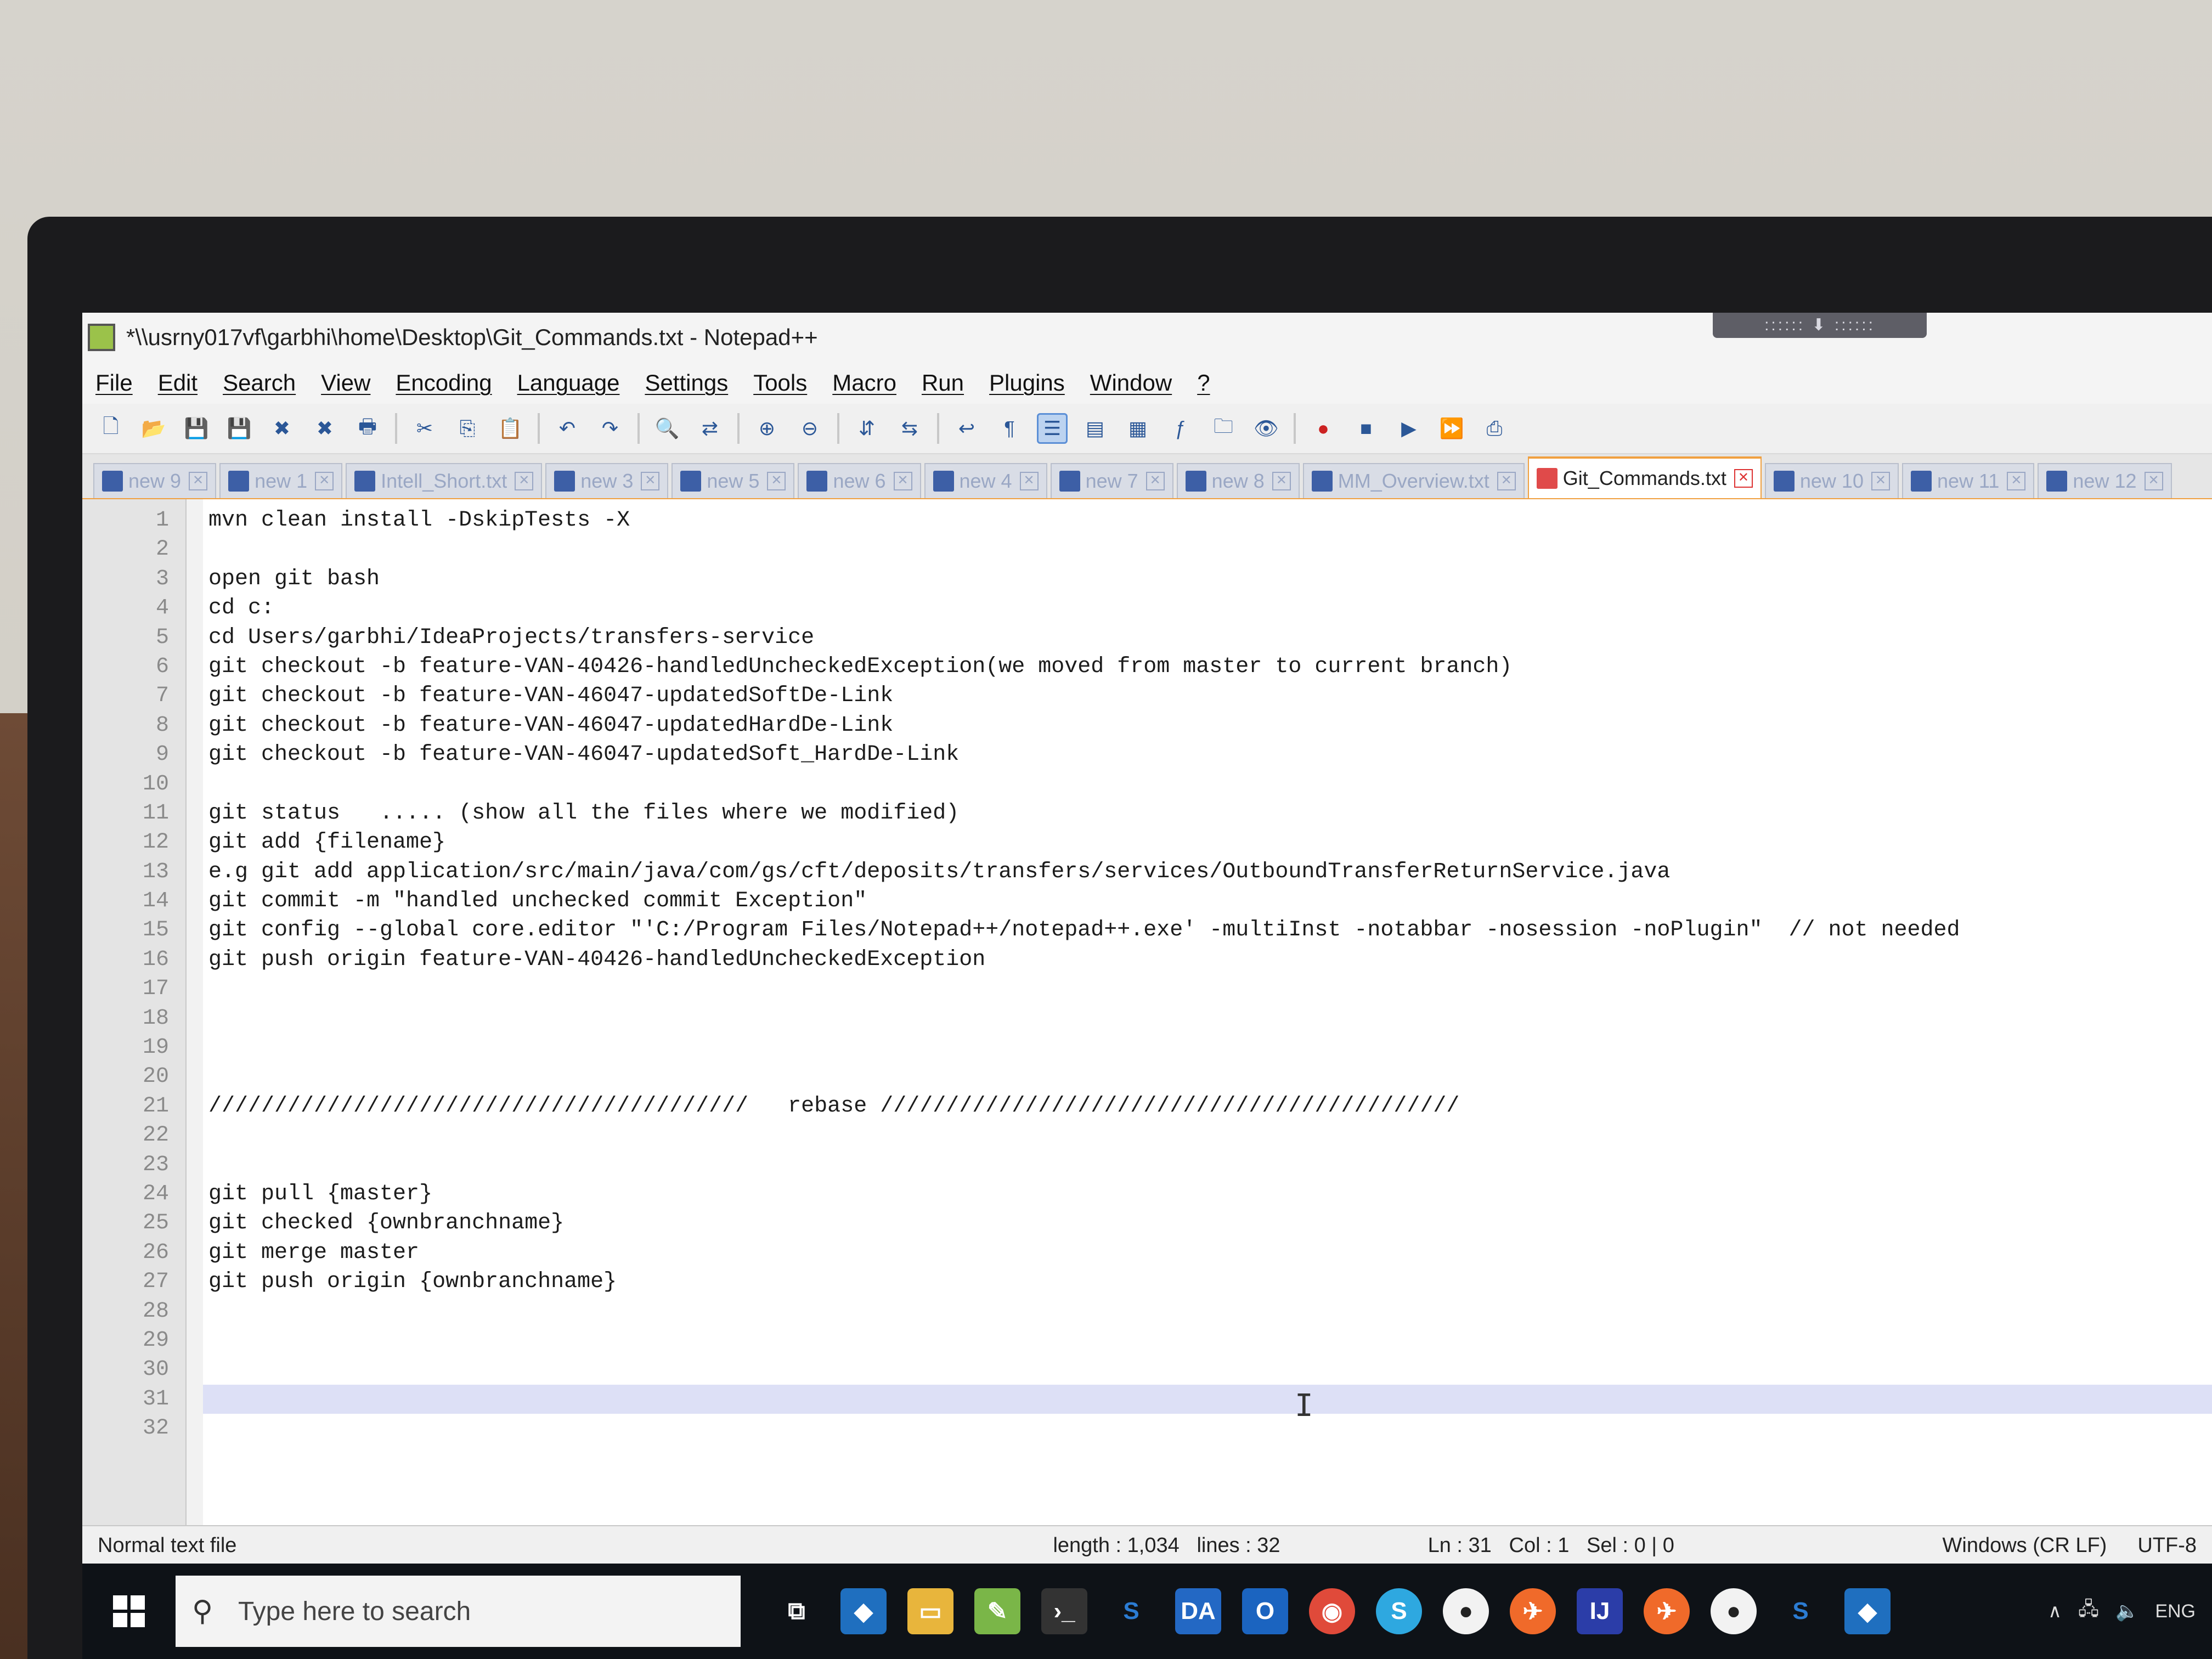  I want to click on zoom-in-icon: ⊕, so click(767, 429).